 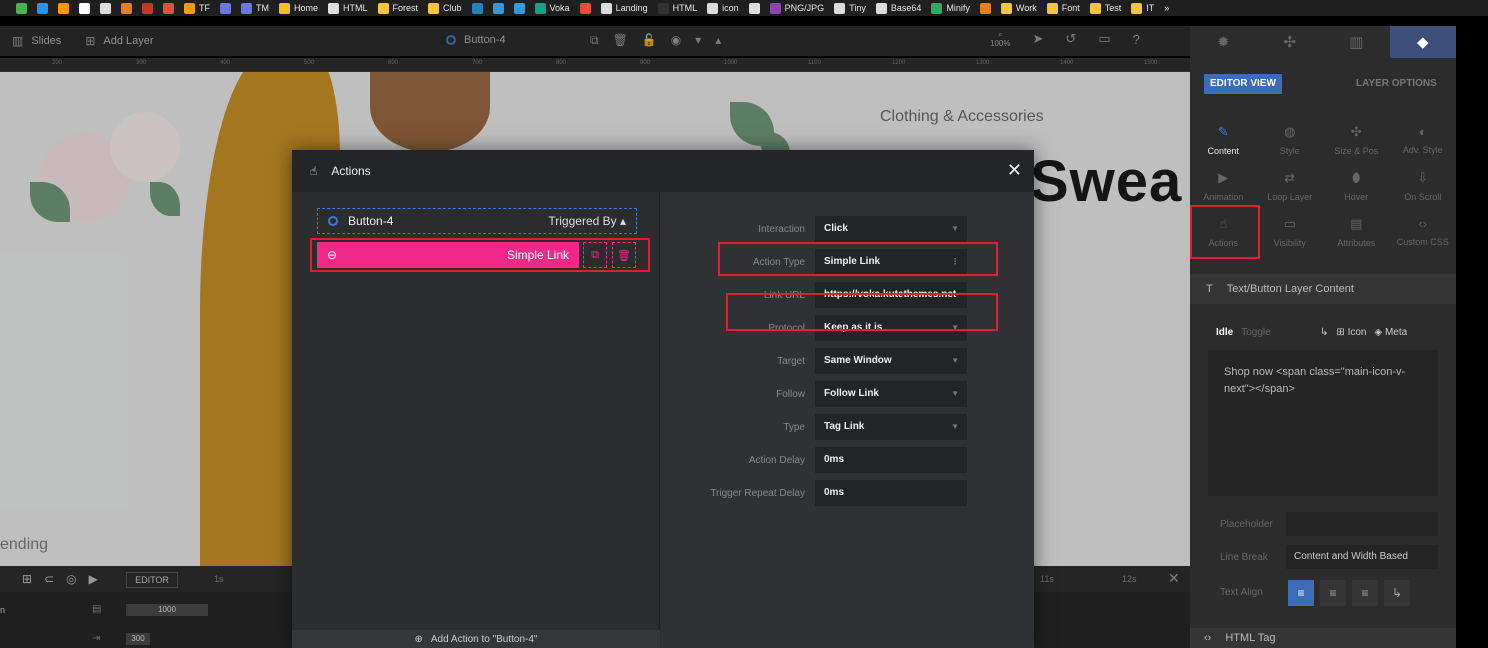 What do you see at coordinates (1289, 223) in the screenshot?
I see `monitor-icon: ▭` at bounding box center [1289, 223].